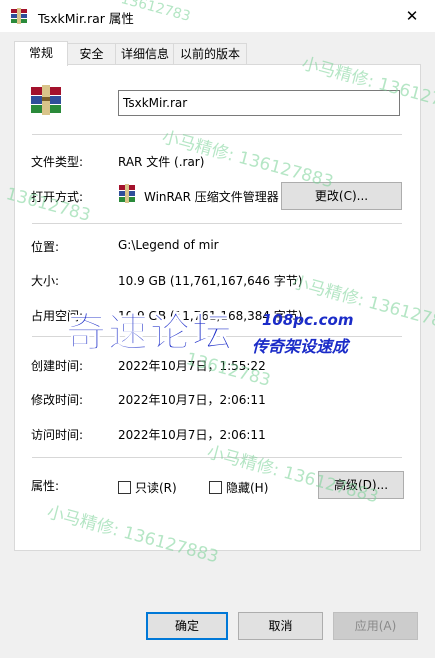  I want to click on created-value: 2022年10月7日，1:55:22, so click(192, 366).